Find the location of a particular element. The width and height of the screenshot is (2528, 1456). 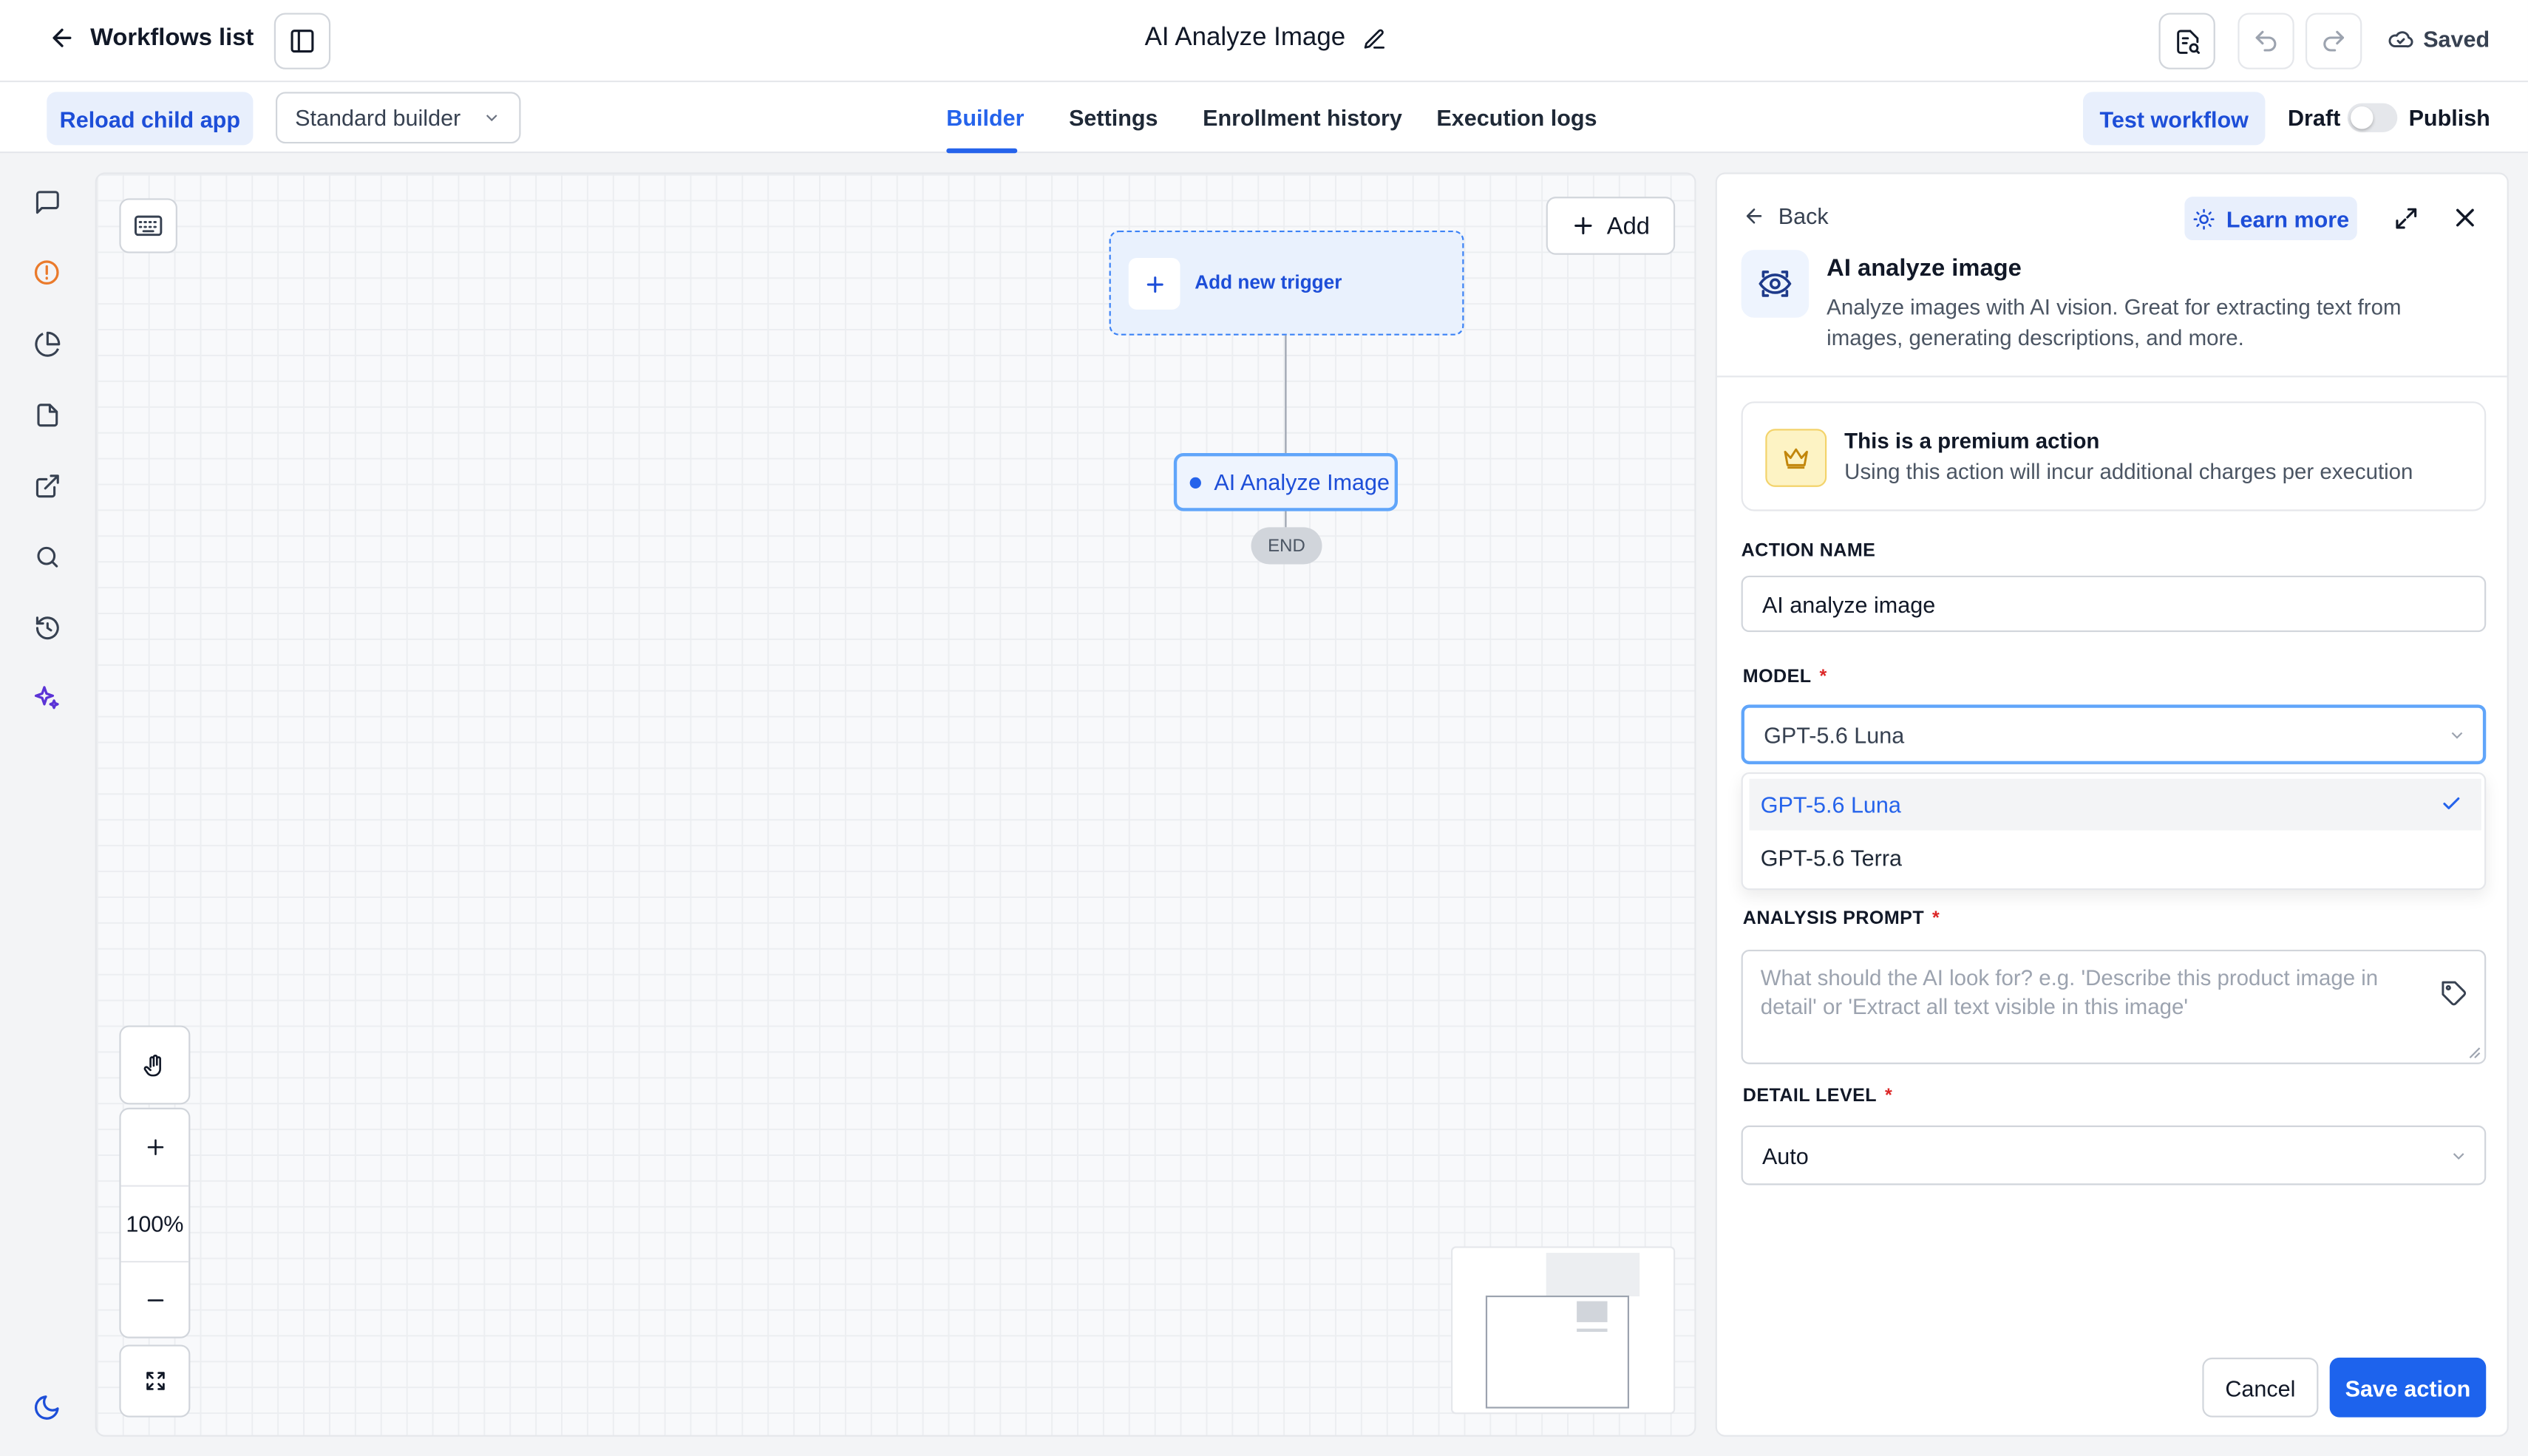

ai-analyze-image-node: AI Analyze Image is located at coordinates (1286, 482).